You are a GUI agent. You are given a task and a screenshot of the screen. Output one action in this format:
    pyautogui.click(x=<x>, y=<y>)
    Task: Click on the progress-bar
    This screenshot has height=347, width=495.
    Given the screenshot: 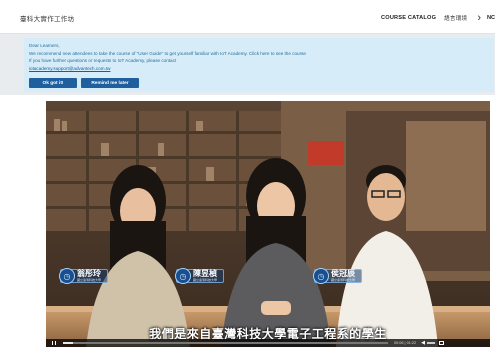 What is the action you would take?
    pyautogui.click(x=225, y=343)
    